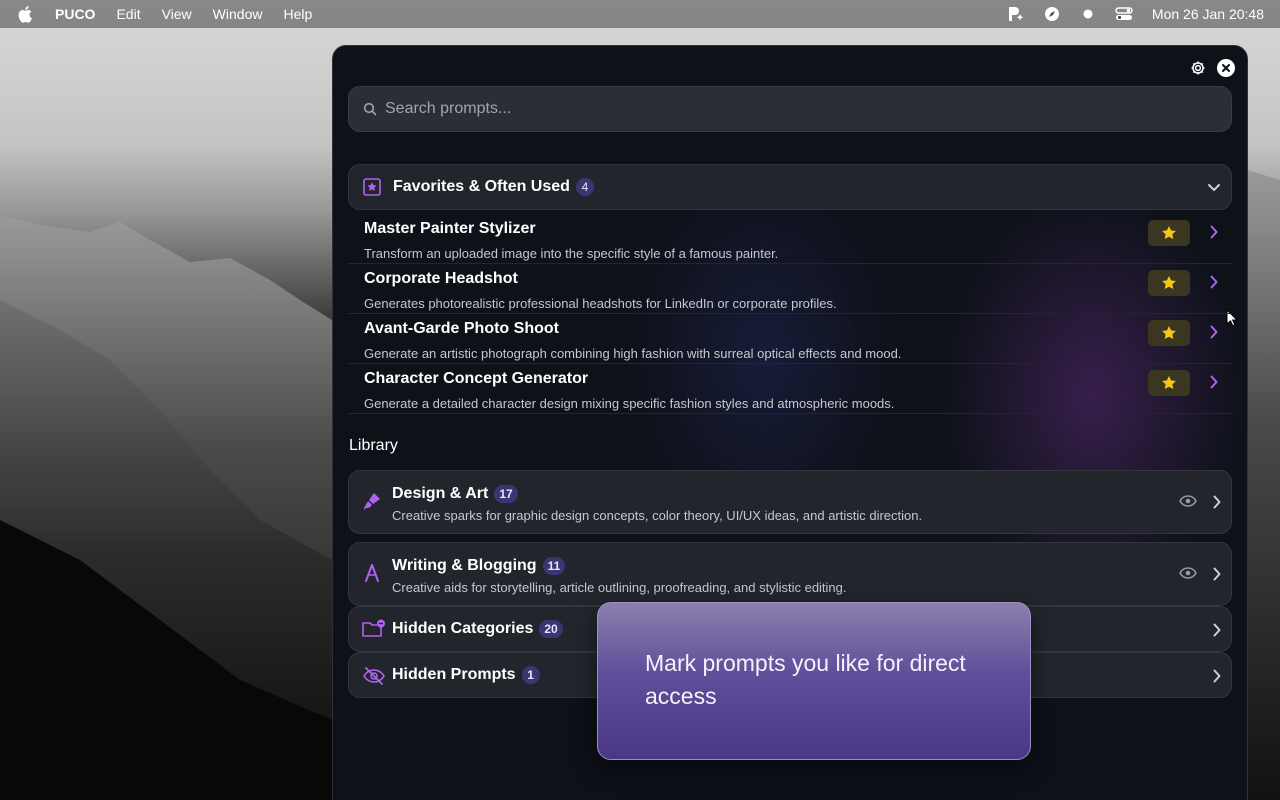 The image size is (1280, 800). What do you see at coordinates (461, 328) in the screenshot?
I see `prompt-title: Avant-Garde Photo Shoot` at bounding box center [461, 328].